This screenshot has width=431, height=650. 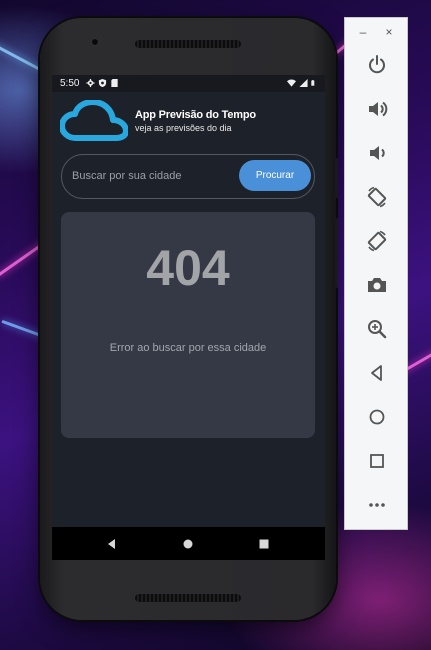 What do you see at coordinates (70, 83) in the screenshot?
I see `status-time: 5:50` at bounding box center [70, 83].